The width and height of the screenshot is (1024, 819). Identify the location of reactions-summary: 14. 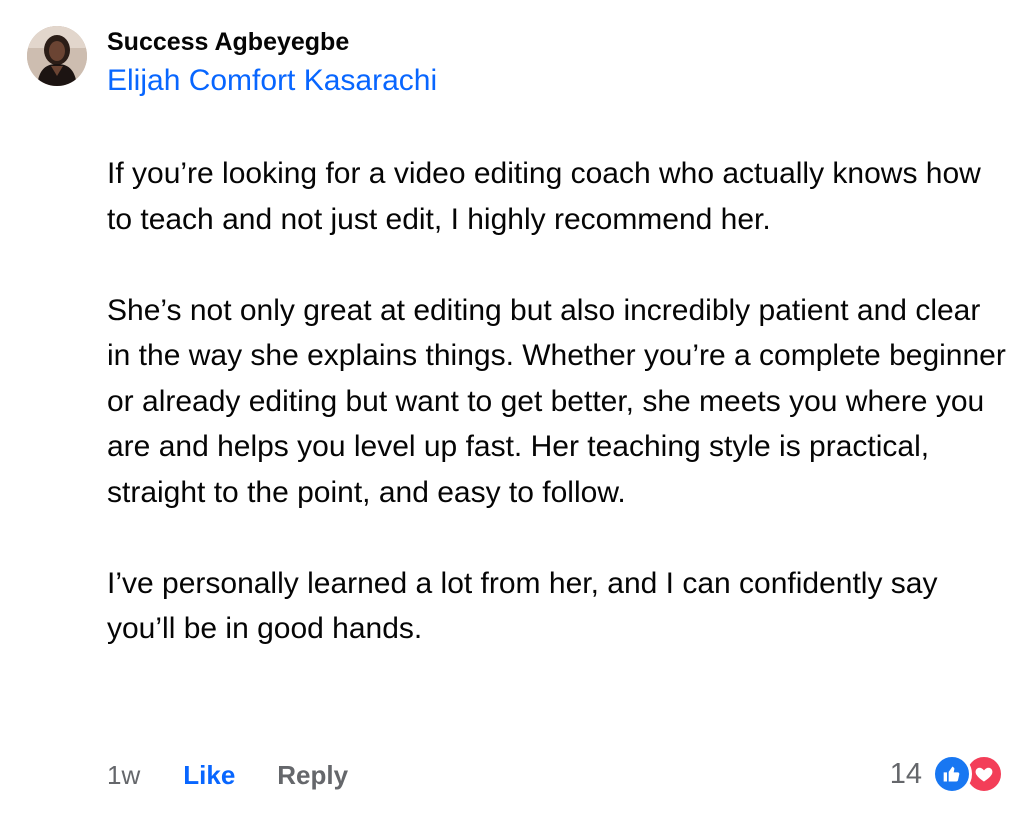
(947, 774).